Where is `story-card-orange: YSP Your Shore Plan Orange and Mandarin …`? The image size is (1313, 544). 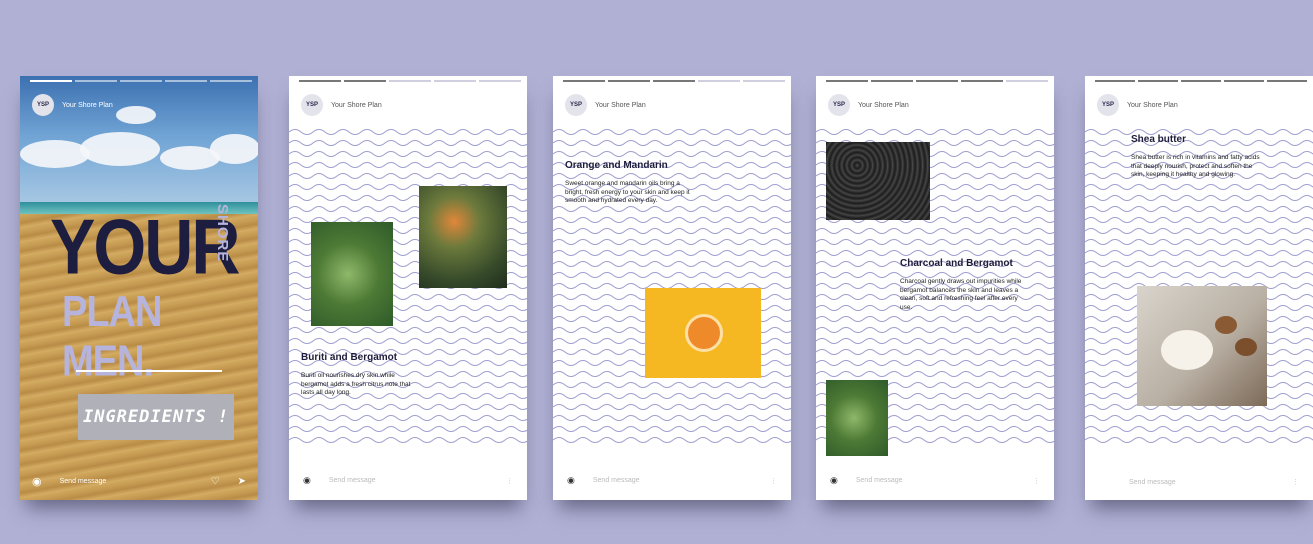
story-card-orange: YSP Your Shore Plan Orange and Mandarin … is located at coordinates (672, 288).